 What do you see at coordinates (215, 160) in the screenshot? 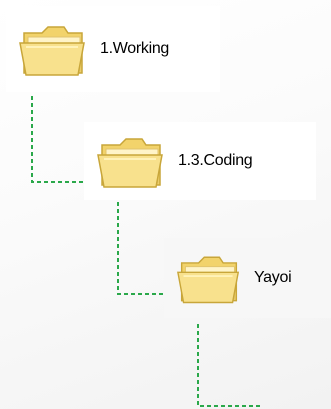
I see `folder-label: 1.3.Coding` at bounding box center [215, 160].